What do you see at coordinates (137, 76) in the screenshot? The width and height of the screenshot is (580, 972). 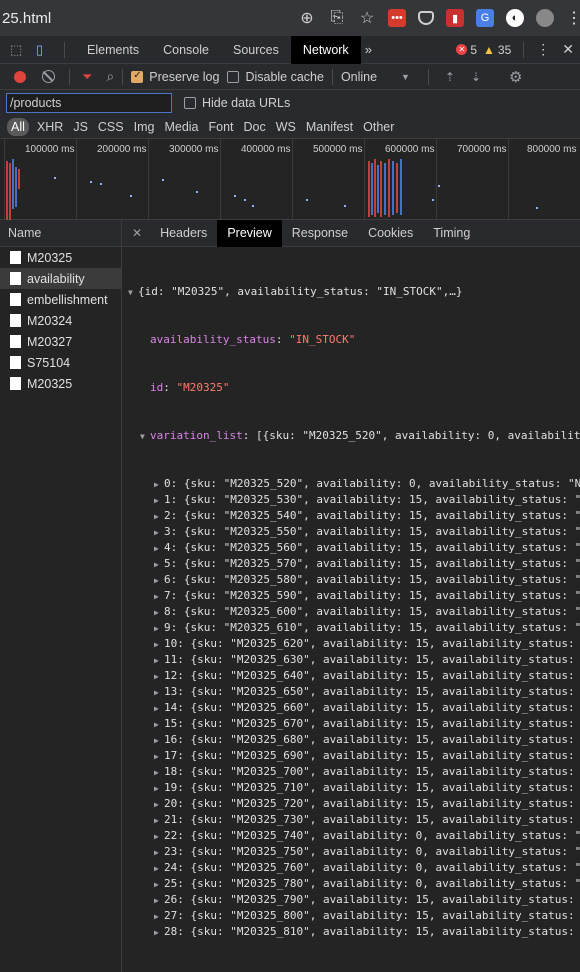 I see `preserve-log-checkbox` at bounding box center [137, 76].